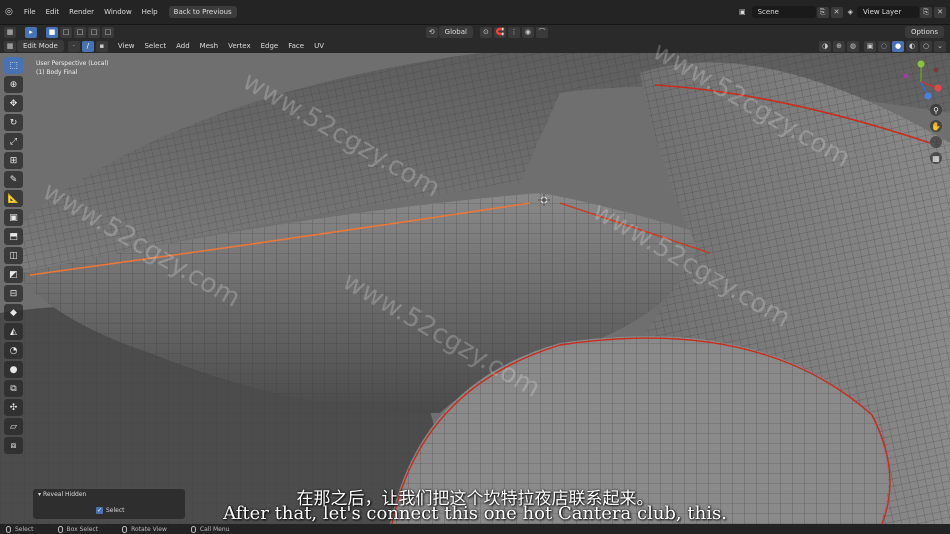 The image size is (950, 534). I want to click on gizmo-toggle-icon: ⊕, so click(839, 46).